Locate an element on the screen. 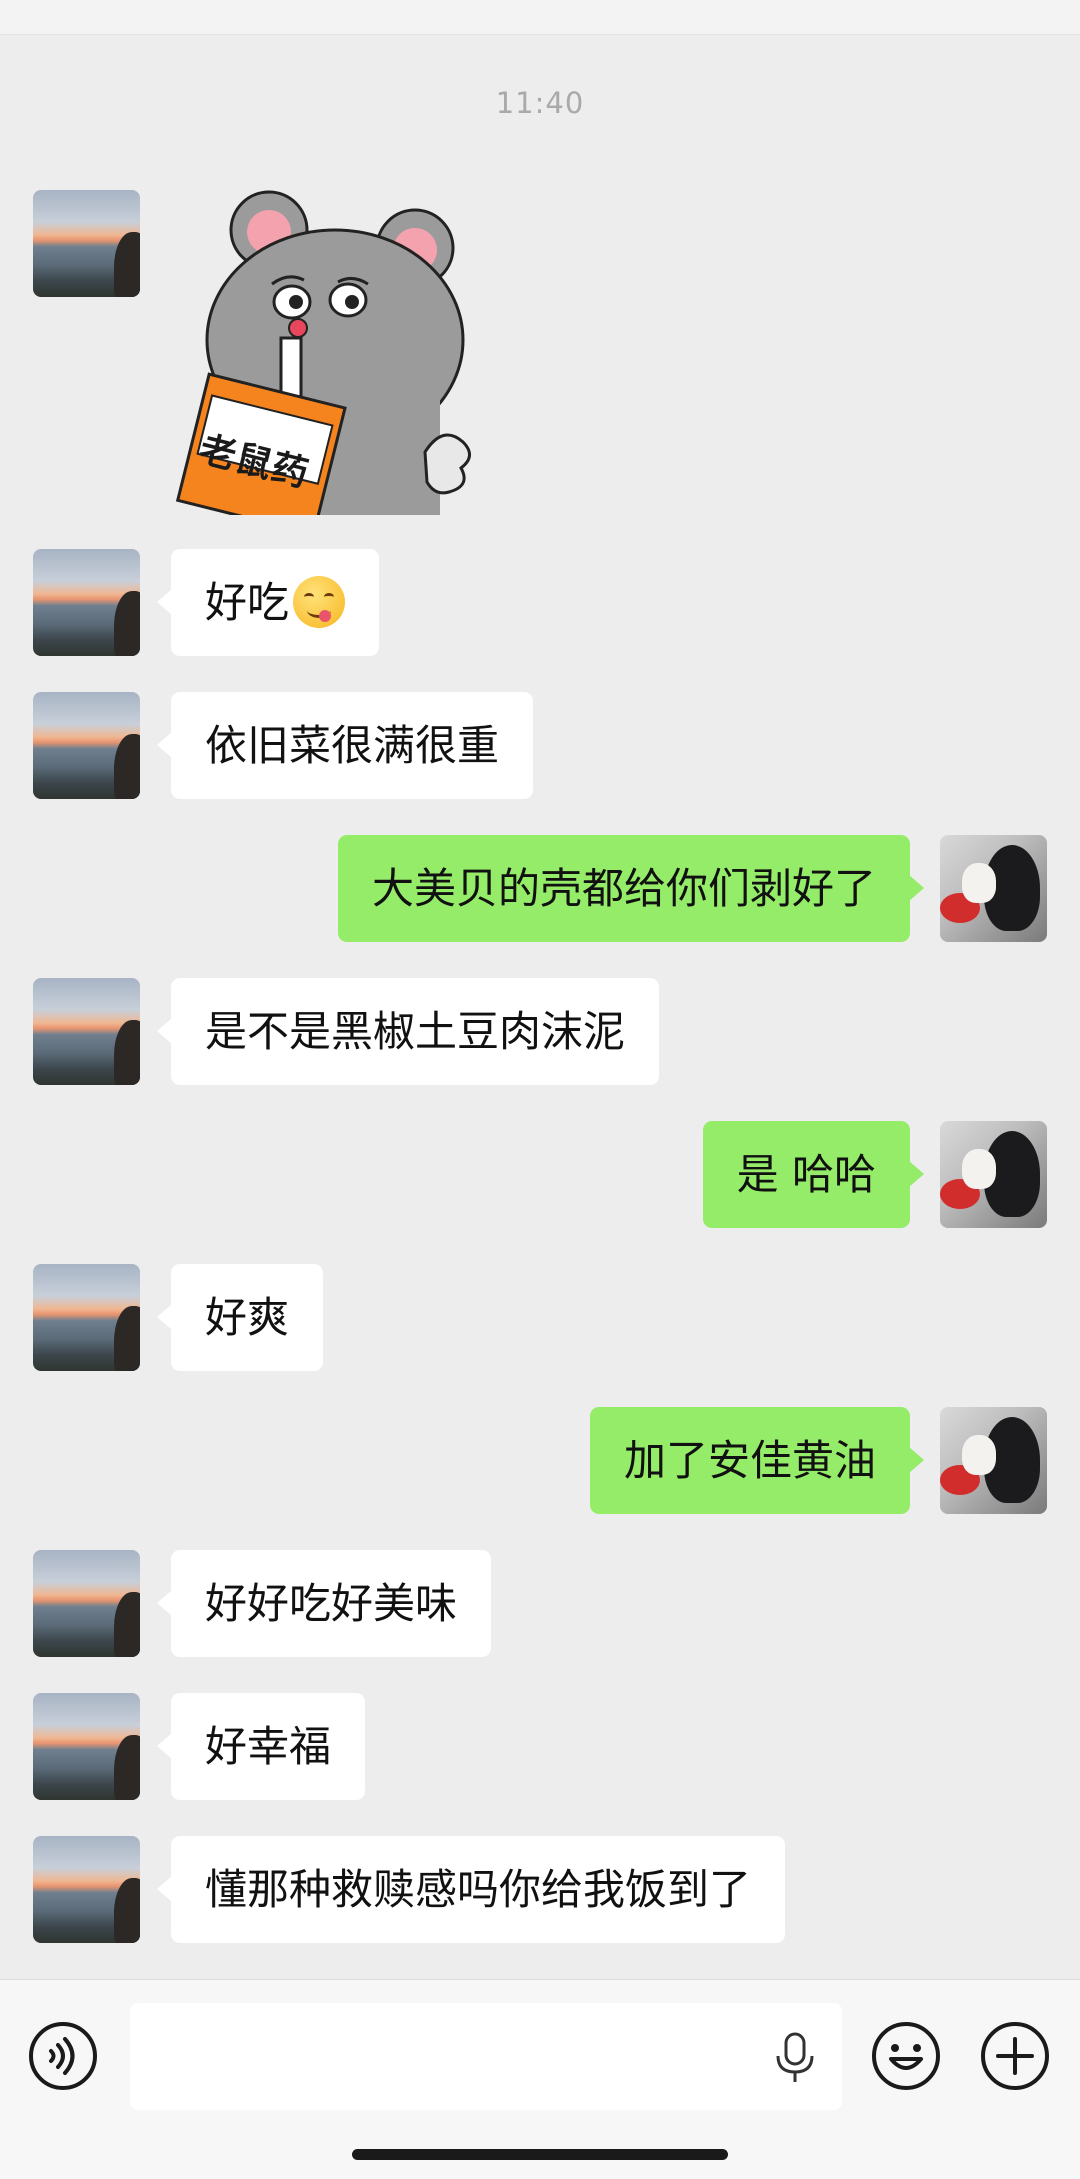 The width and height of the screenshot is (1080, 2179). message-row: 好幸福 is located at coordinates (540, 1748).